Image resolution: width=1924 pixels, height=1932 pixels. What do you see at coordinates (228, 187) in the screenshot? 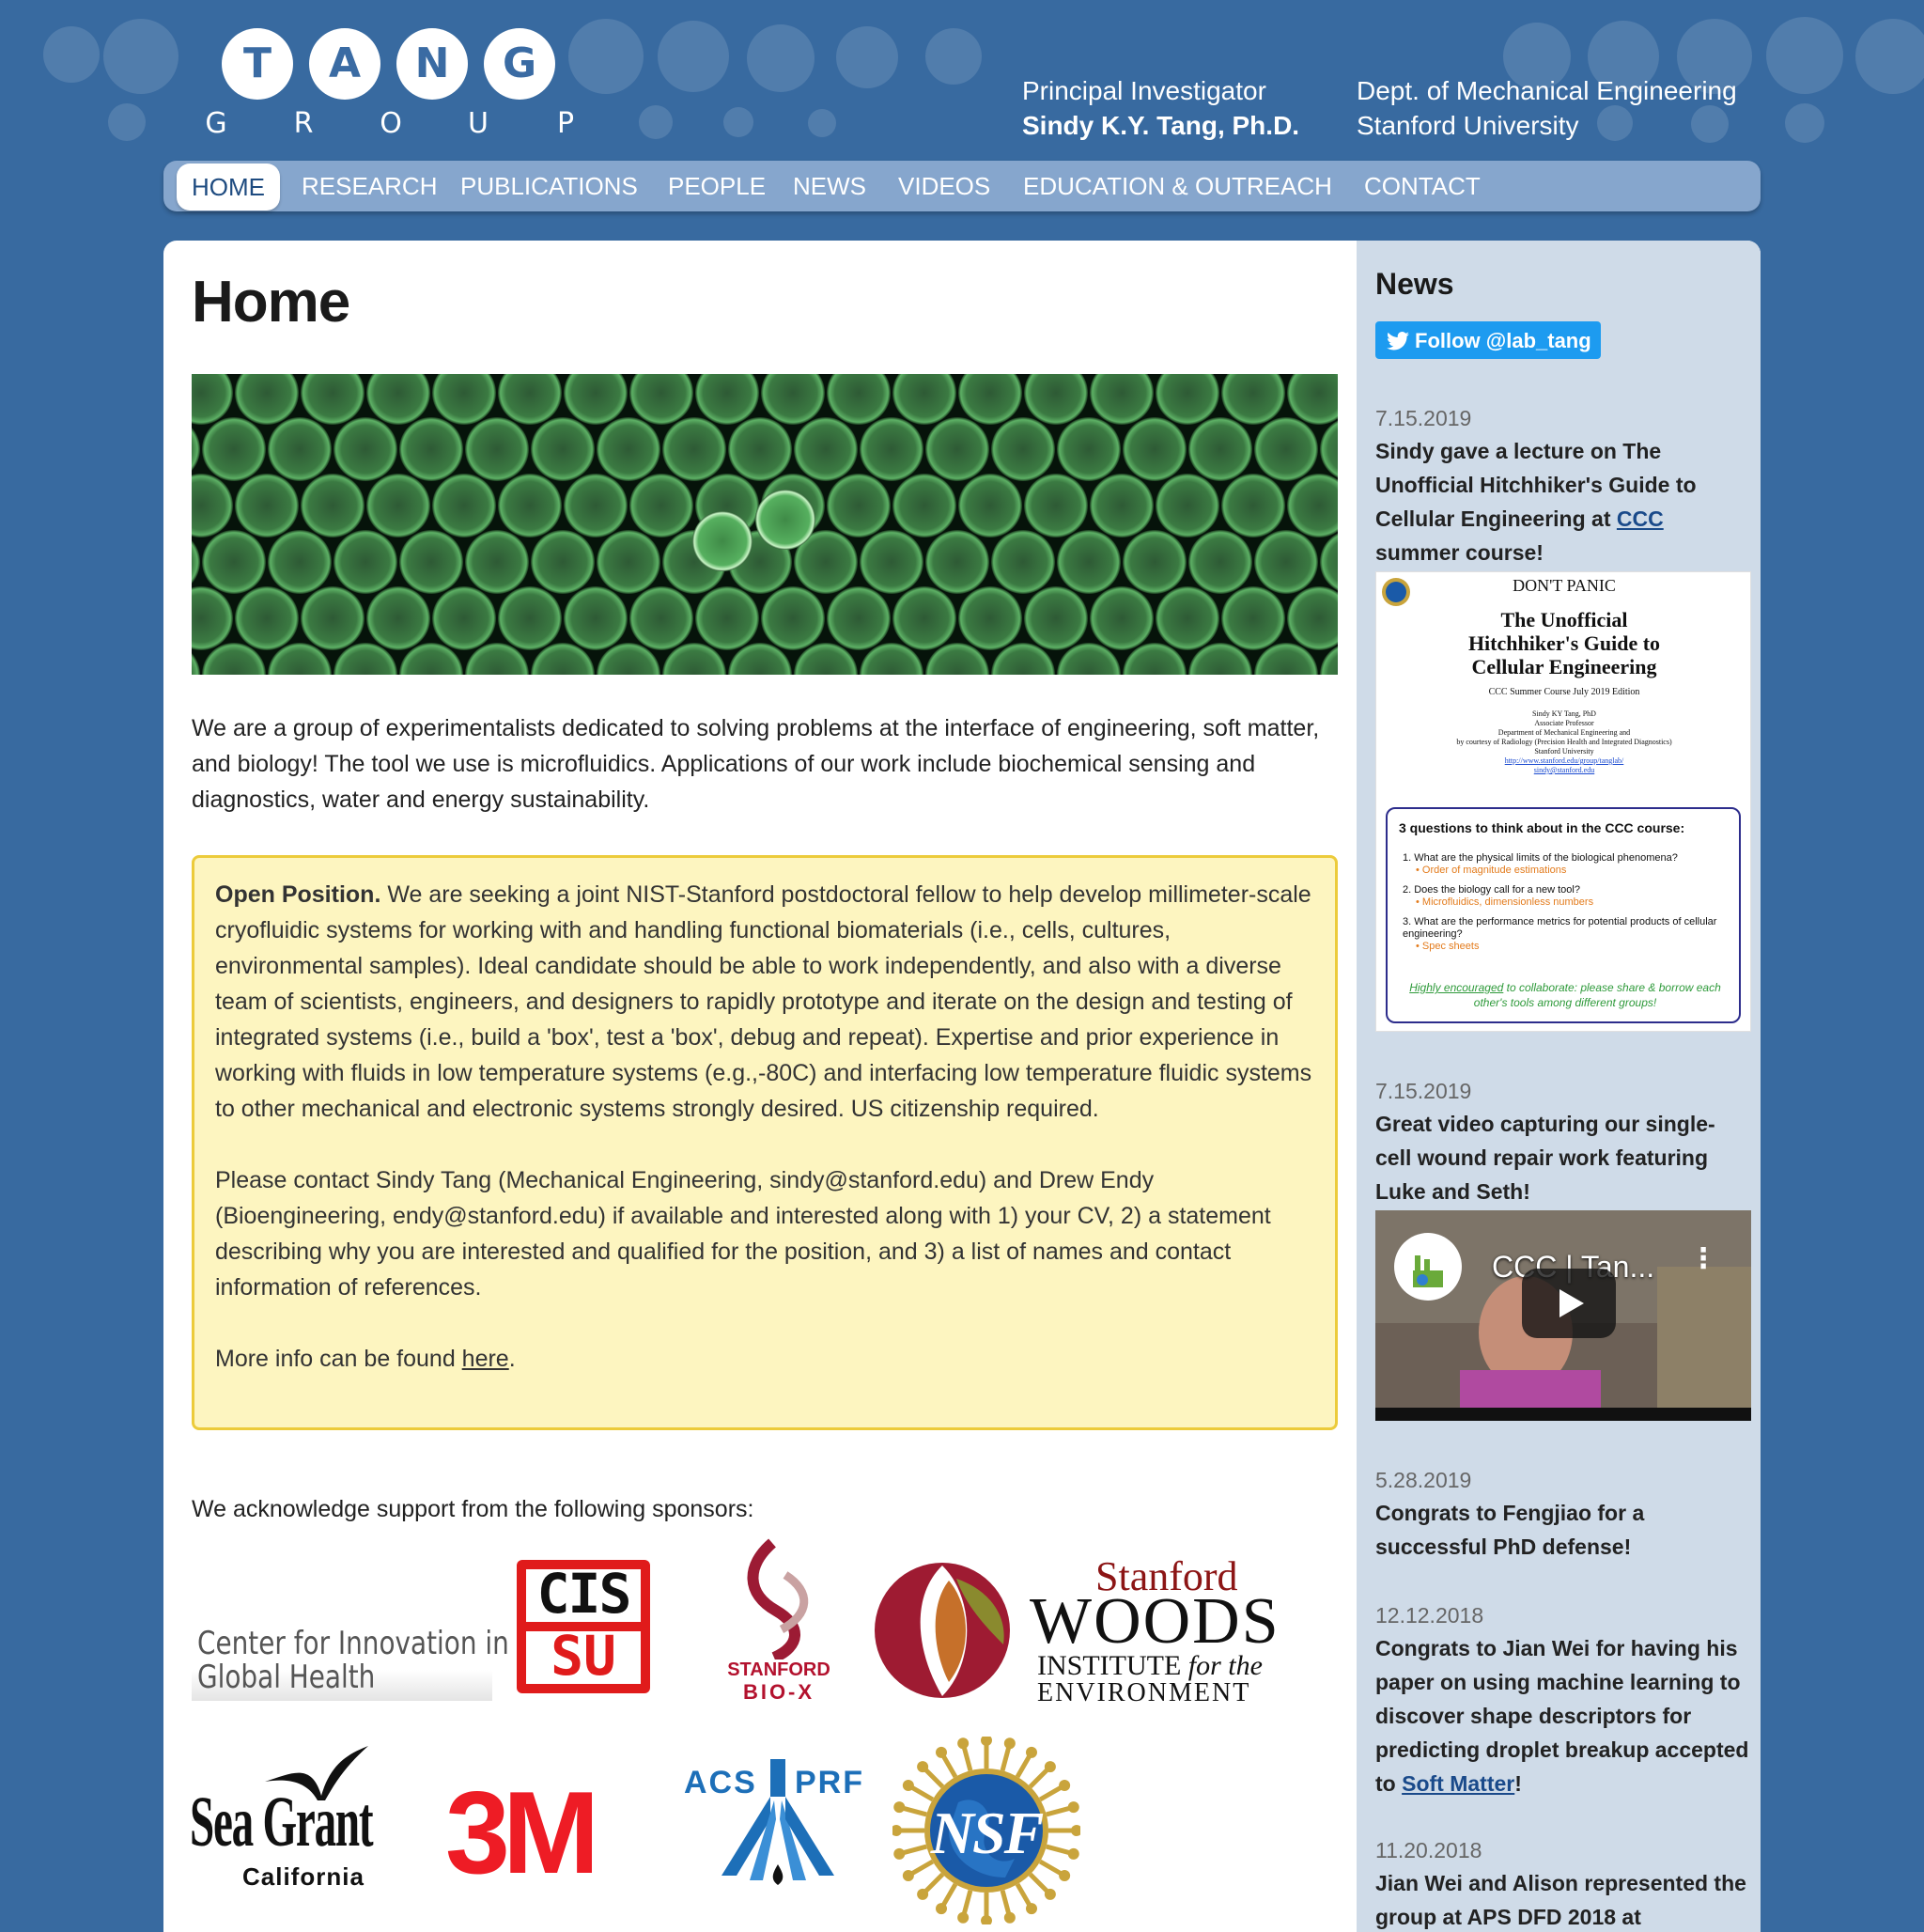
I see `nav-home: HOME` at bounding box center [228, 187].